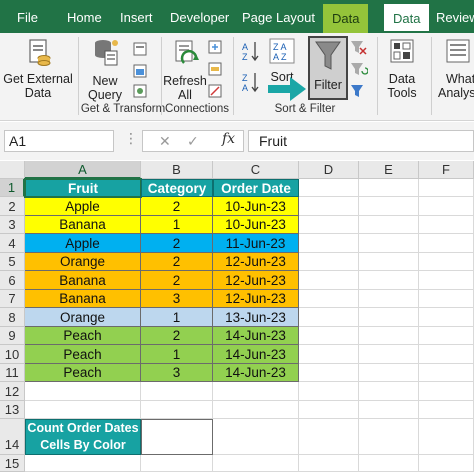 The width and height of the screenshot is (474, 472). What do you see at coordinates (278, 16) in the screenshot?
I see `tab-page-layout: Page Layout` at bounding box center [278, 16].